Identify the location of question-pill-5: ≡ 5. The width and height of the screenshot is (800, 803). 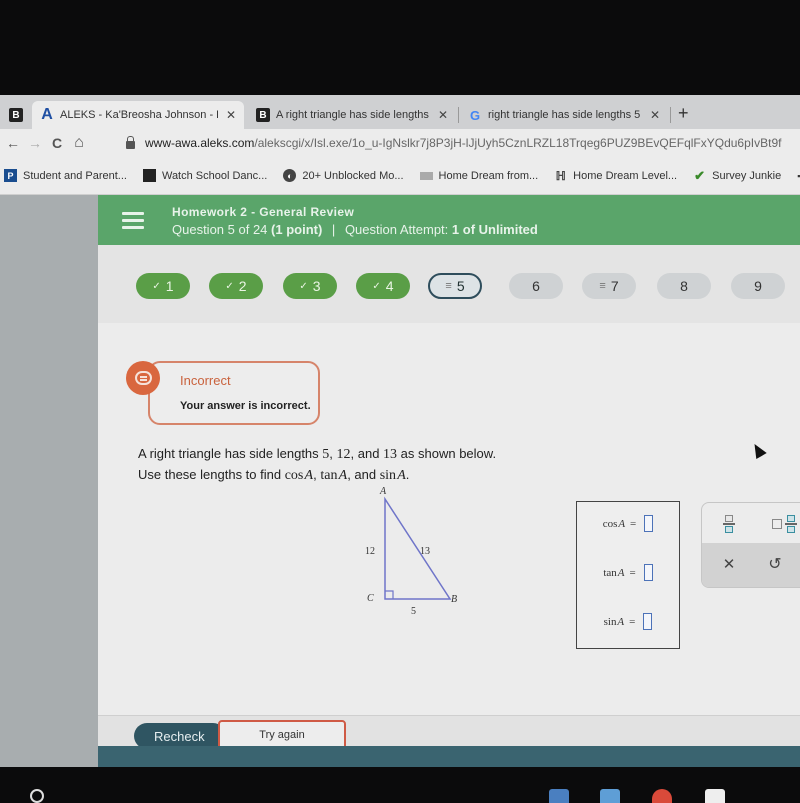
(455, 286).